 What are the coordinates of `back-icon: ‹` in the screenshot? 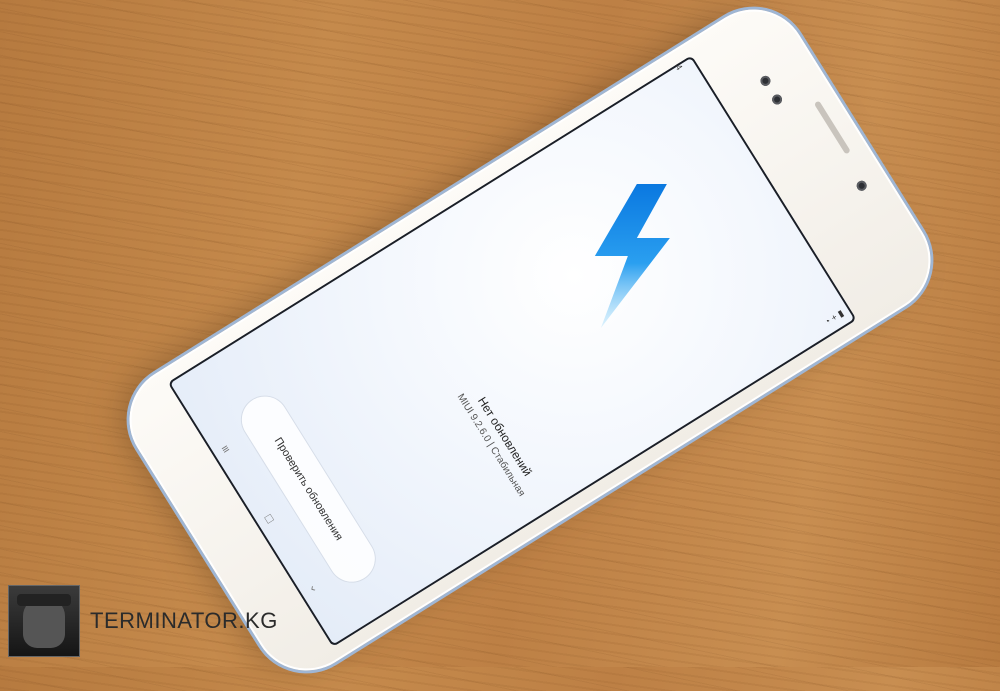 It's located at (313, 589).